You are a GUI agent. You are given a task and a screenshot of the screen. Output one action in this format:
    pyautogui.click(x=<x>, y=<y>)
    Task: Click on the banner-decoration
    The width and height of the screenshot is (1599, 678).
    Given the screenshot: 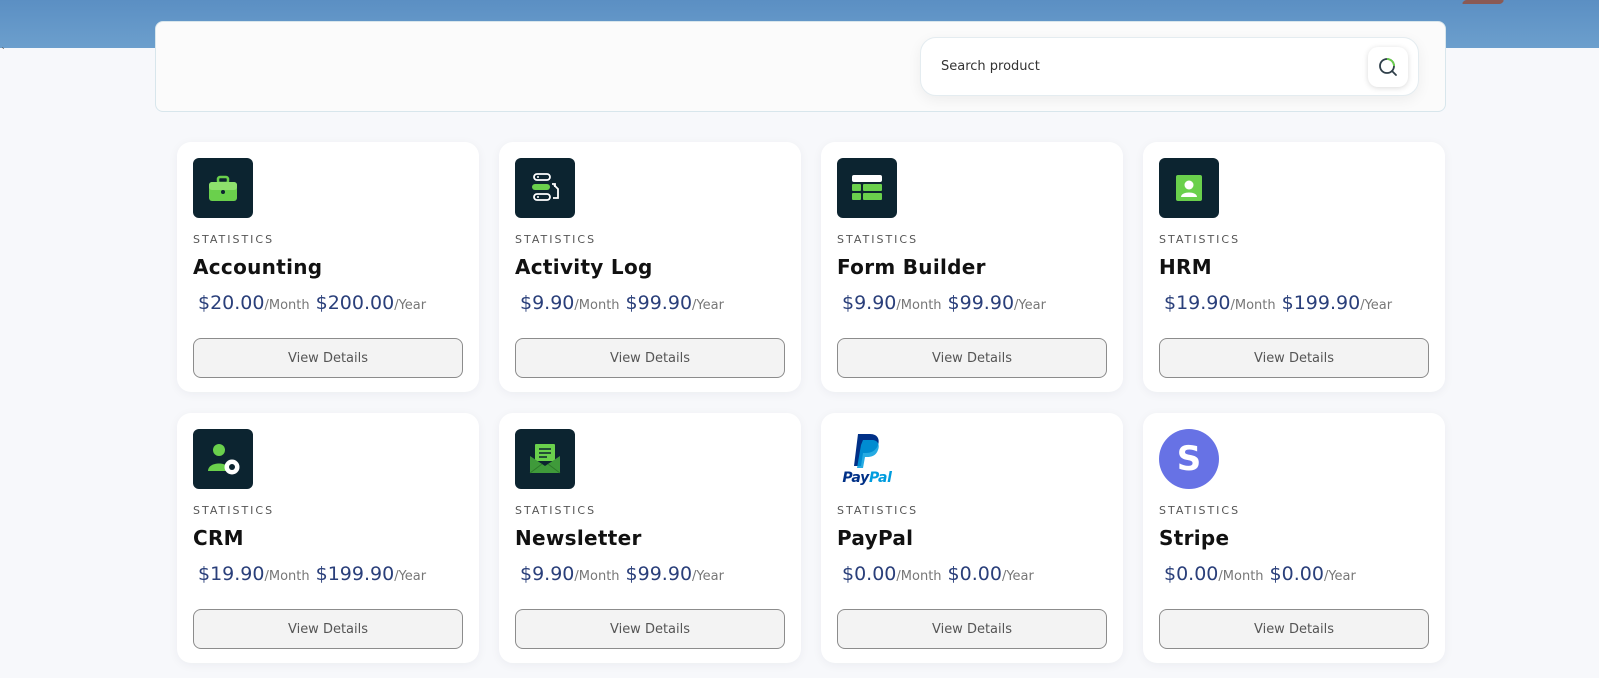 What is the action you would take?
    pyautogui.click(x=1483, y=2)
    